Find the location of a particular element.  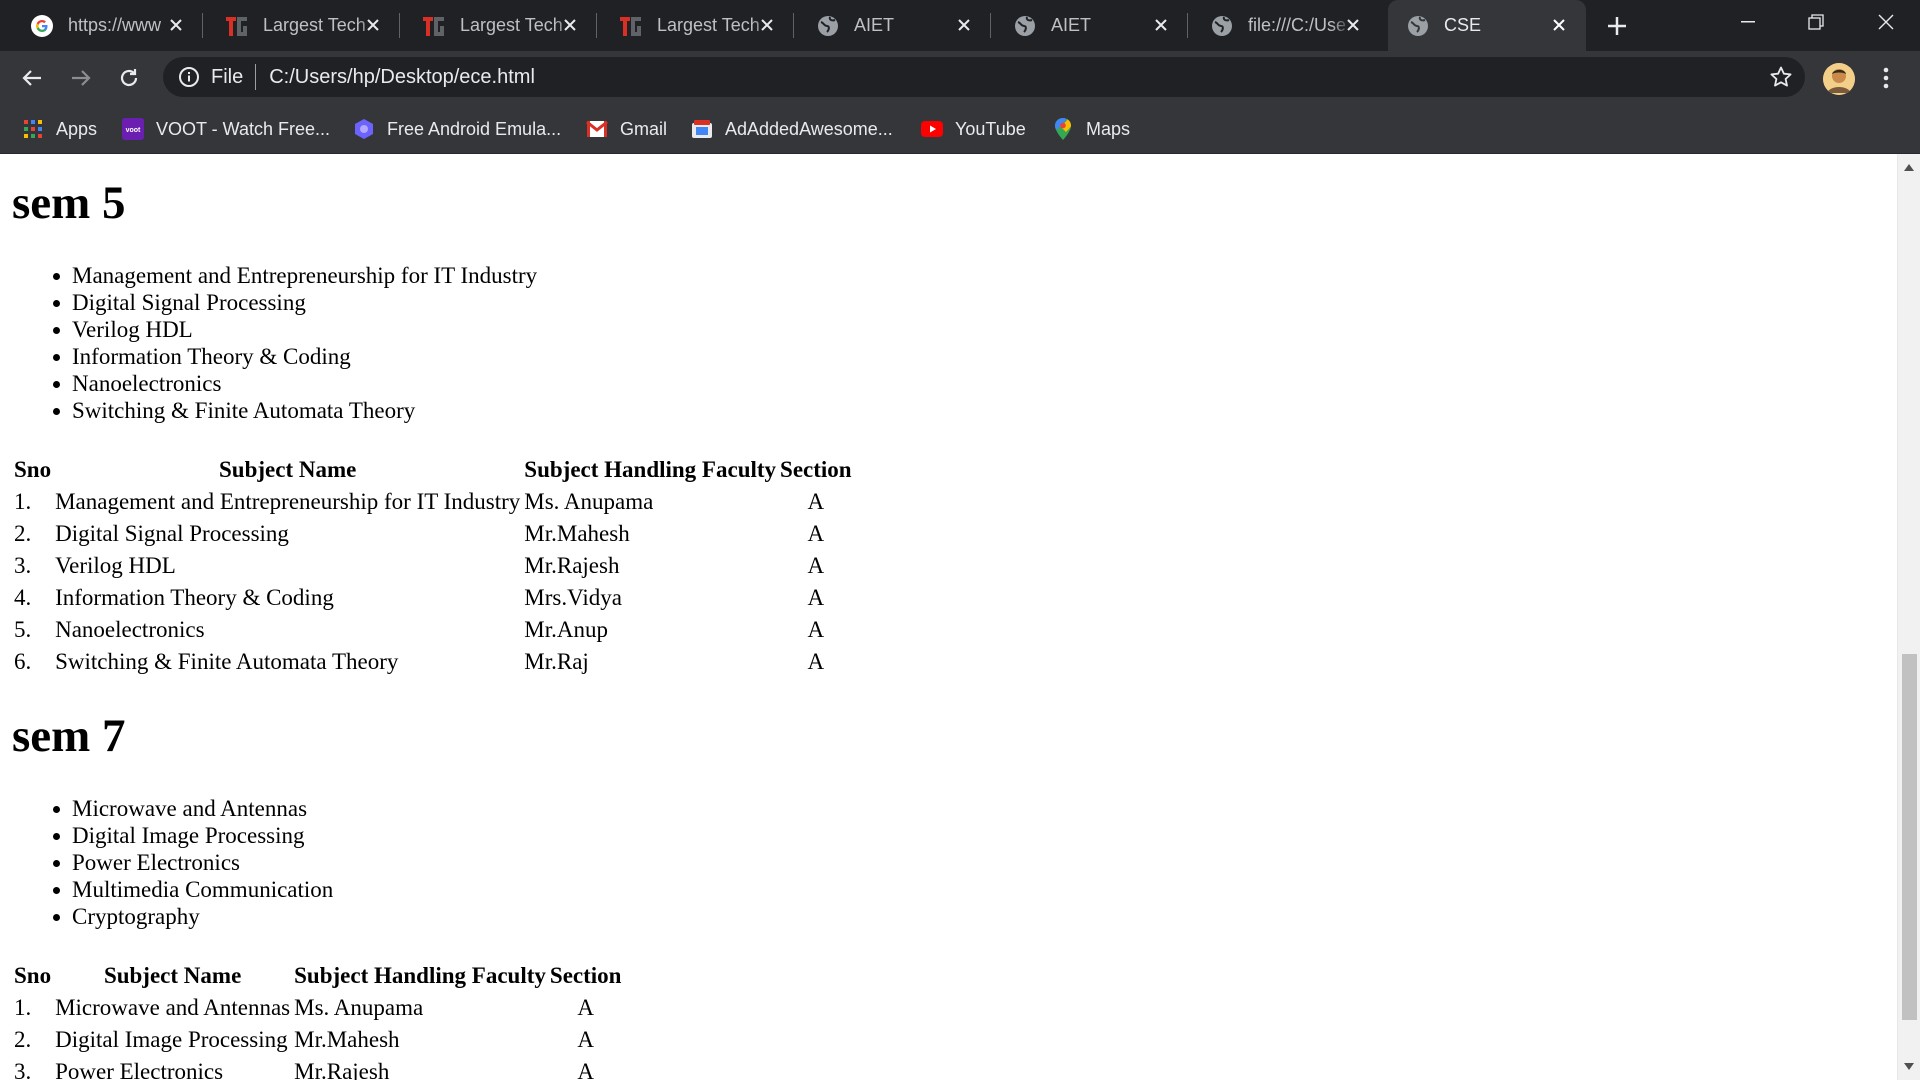

cell-faculty: Mr.Rajesh is located at coordinates (342, 1069).